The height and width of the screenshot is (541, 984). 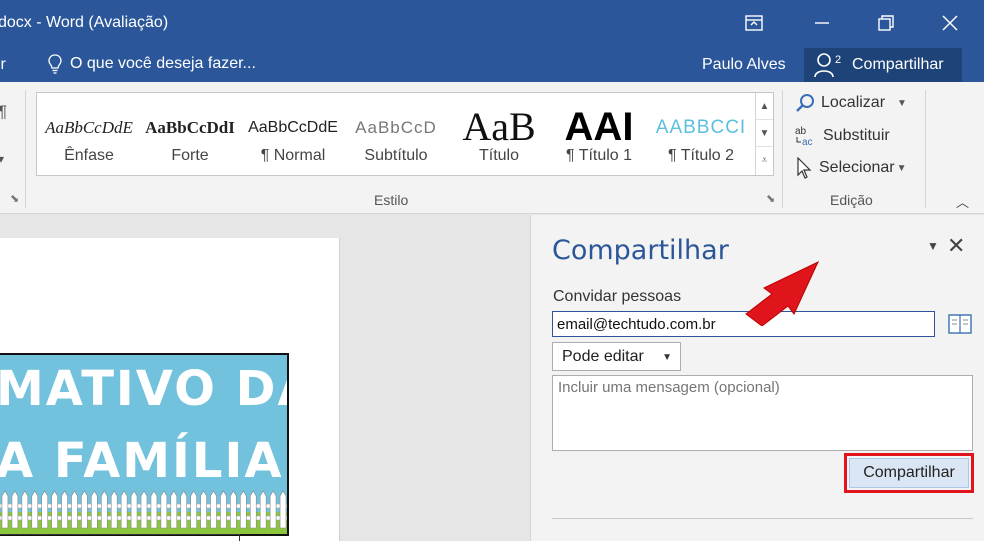 What do you see at coordinates (838, 60) in the screenshot?
I see `svg-text: 2` at bounding box center [838, 60].